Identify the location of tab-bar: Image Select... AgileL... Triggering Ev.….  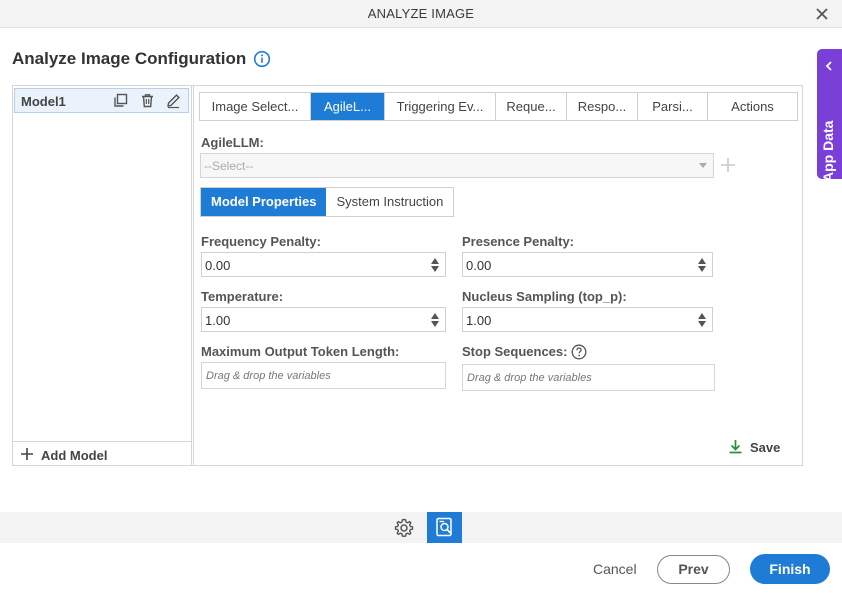
(498, 106).